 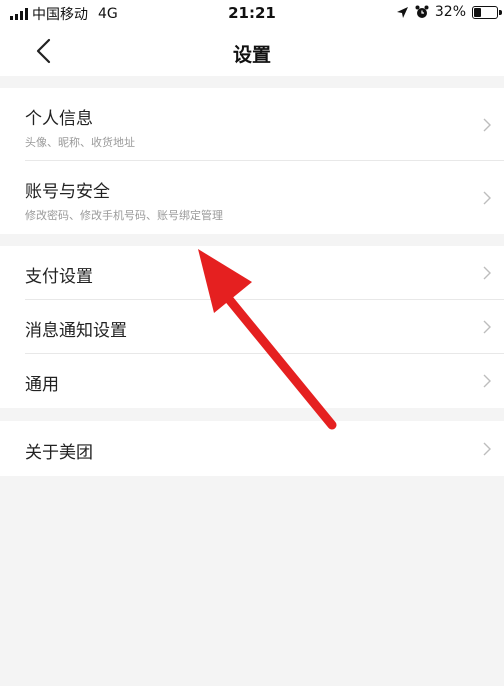 I want to click on settings-group-about: 关于美团, so click(x=252, y=448).